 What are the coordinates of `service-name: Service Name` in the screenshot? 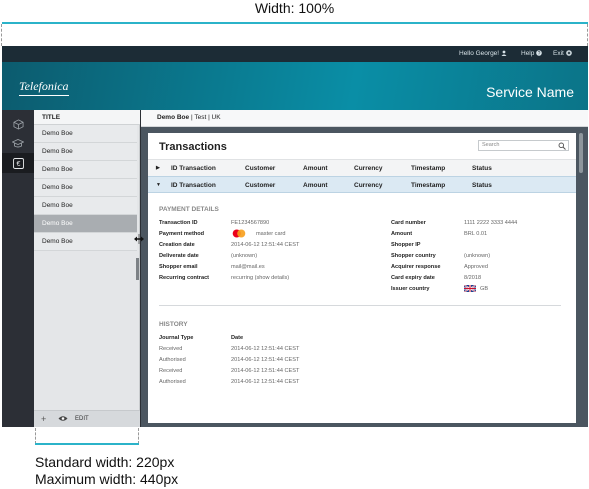 It's located at (530, 92).